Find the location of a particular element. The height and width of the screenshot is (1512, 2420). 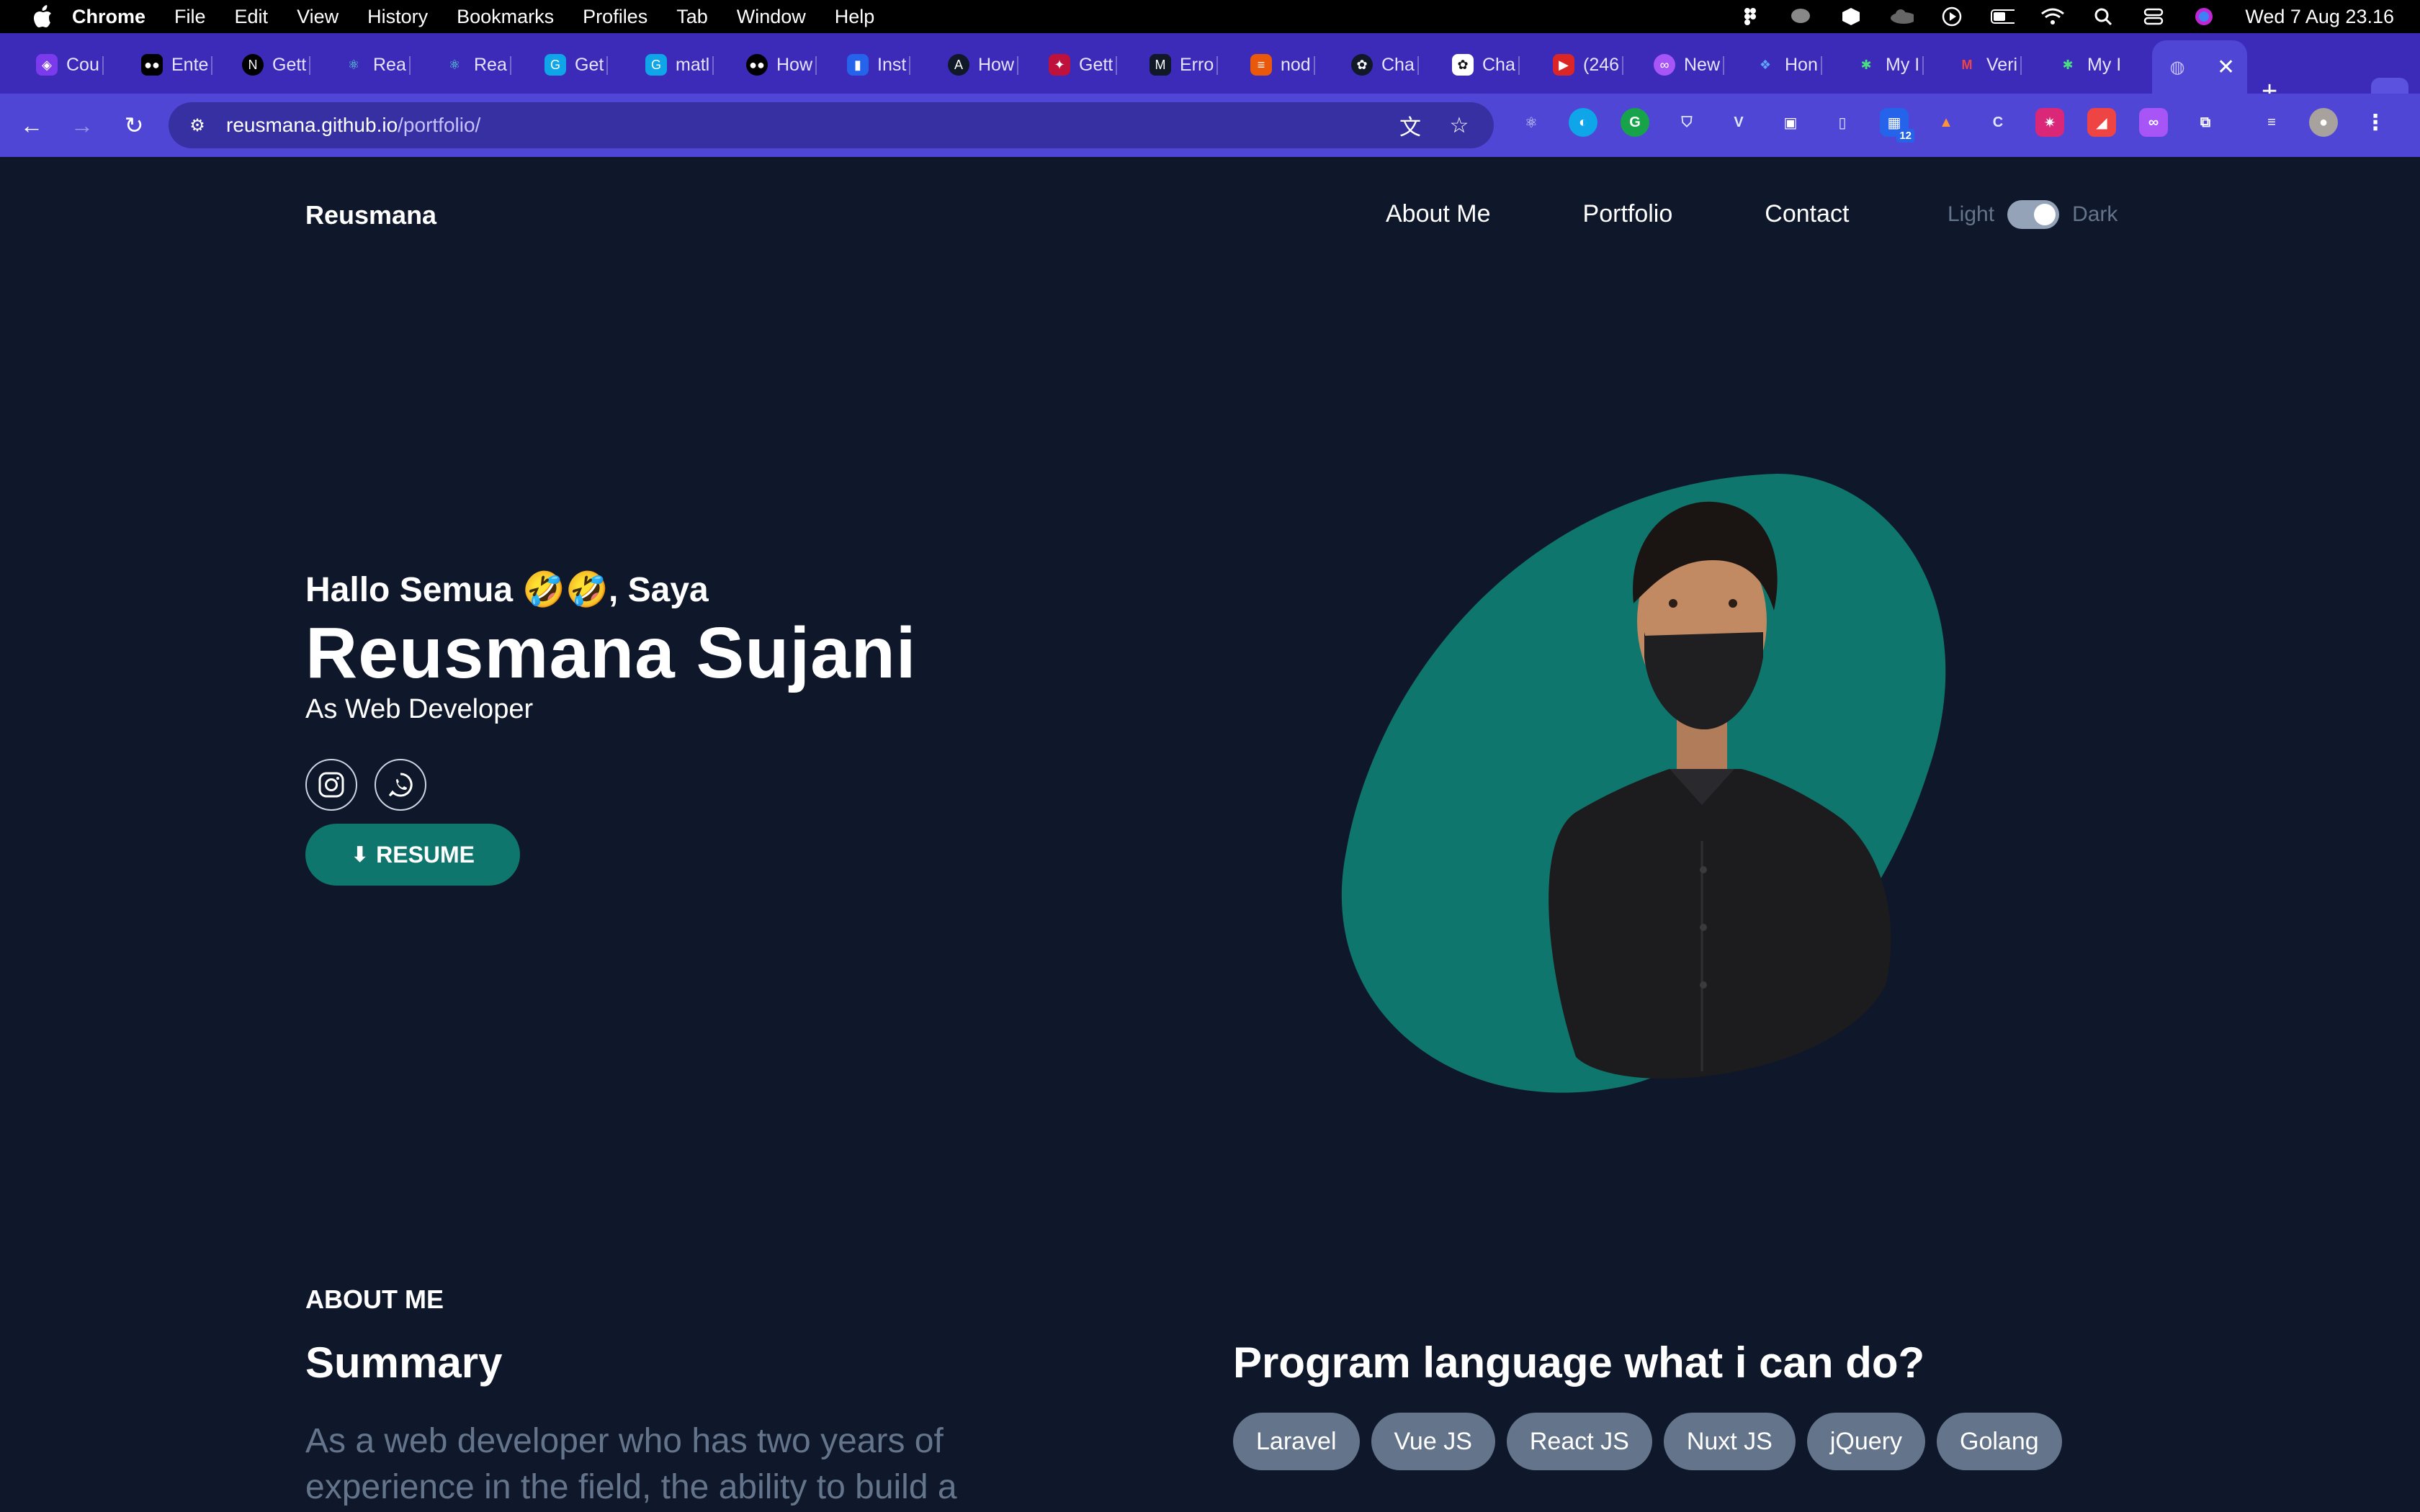

puzzle-extensions-icon: ⧉ is located at coordinates (2205, 122).